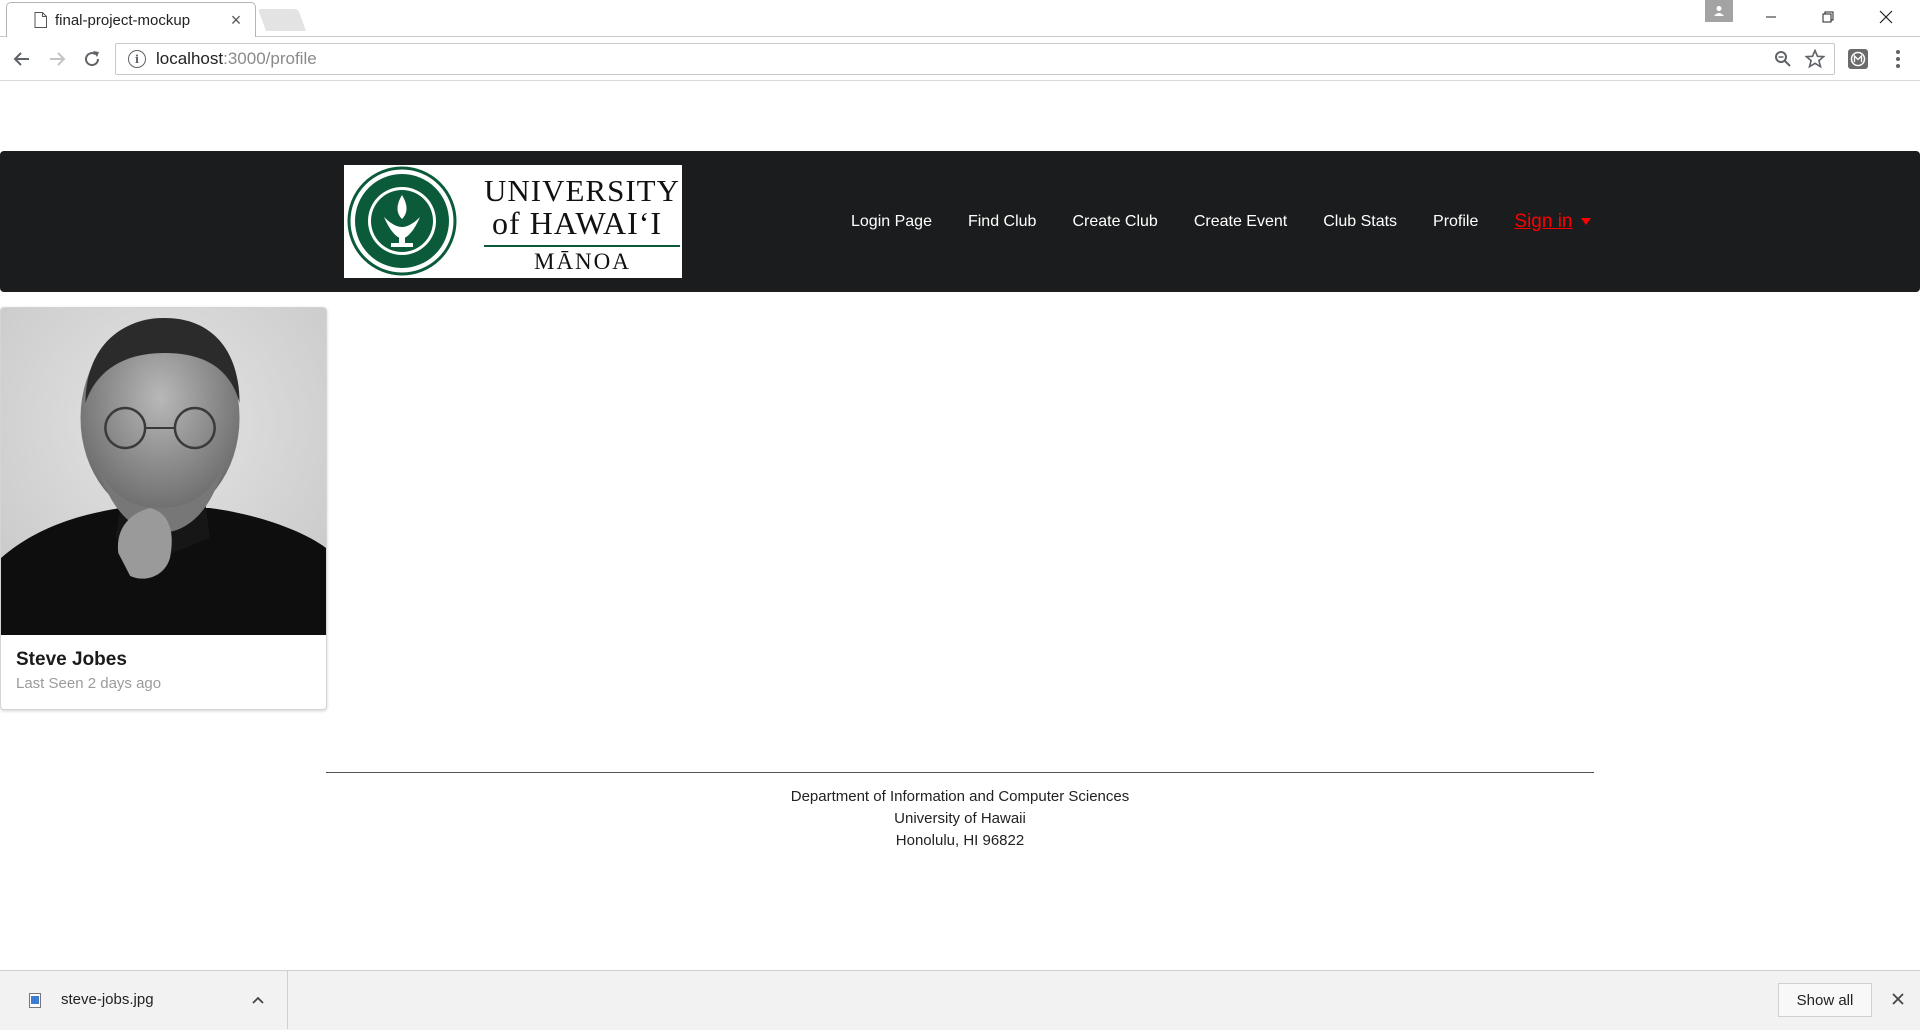  What do you see at coordinates (22, 59) in the screenshot?
I see `back-arrow-icon` at bounding box center [22, 59].